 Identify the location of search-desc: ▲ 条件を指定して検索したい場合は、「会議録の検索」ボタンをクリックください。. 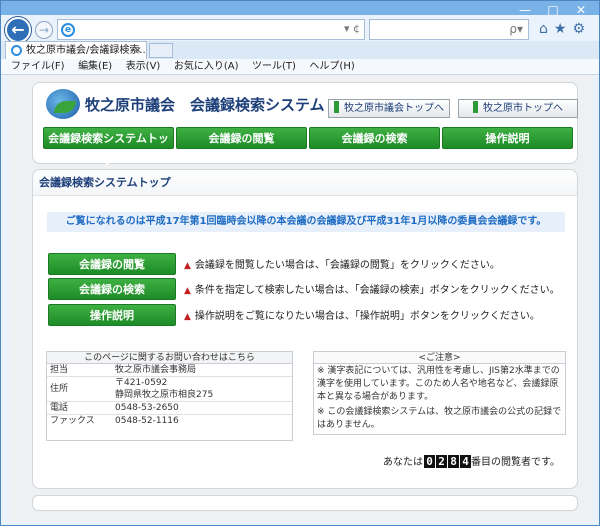
(372, 290).